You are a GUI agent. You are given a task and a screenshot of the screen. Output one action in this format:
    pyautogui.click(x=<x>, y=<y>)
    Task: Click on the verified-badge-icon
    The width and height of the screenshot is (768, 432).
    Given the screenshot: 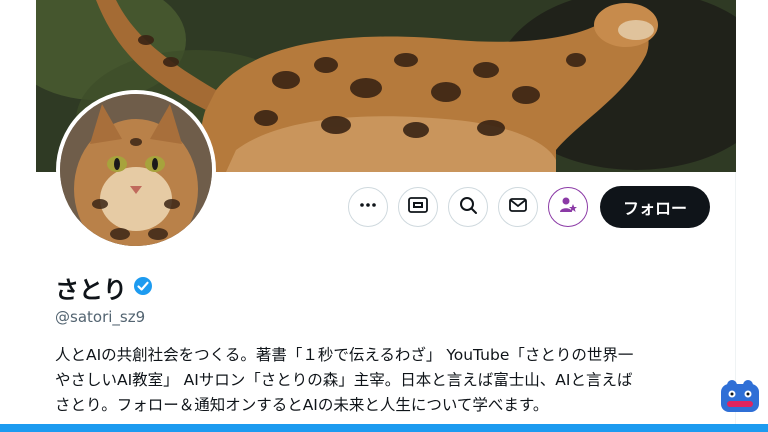 What is the action you would take?
    pyautogui.click(x=143, y=288)
    